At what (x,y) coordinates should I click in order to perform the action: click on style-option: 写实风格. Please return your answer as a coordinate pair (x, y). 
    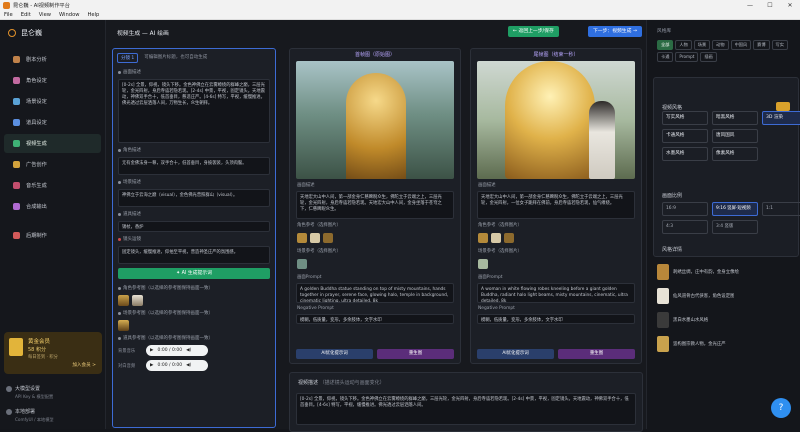
    Looking at the image, I should click on (685, 118).